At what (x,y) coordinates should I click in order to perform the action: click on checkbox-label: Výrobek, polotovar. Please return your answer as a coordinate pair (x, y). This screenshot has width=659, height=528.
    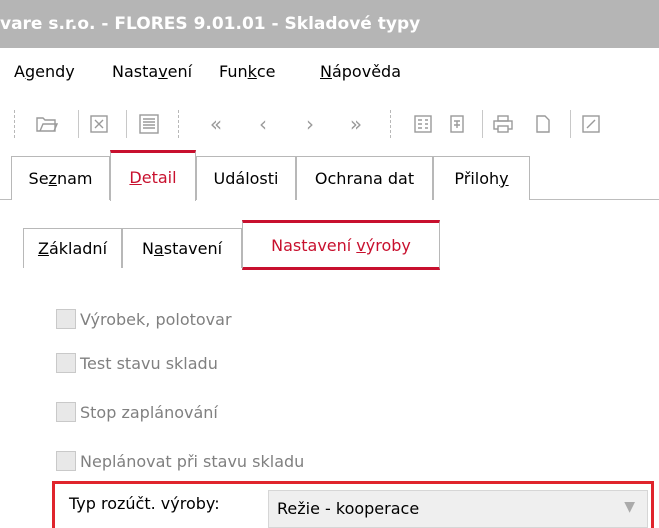
    Looking at the image, I should click on (156, 319).